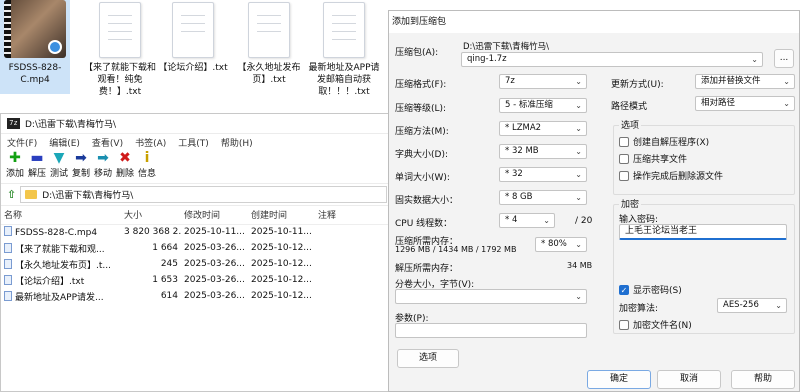  I want to click on toolbar-button-0: ✚ 添加, so click(15, 166).